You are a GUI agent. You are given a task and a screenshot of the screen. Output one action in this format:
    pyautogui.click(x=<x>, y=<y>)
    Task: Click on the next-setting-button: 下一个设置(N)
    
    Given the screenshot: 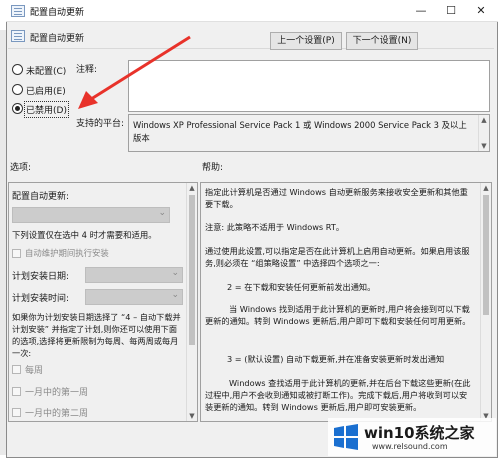 What is the action you would take?
    pyautogui.click(x=382, y=41)
    